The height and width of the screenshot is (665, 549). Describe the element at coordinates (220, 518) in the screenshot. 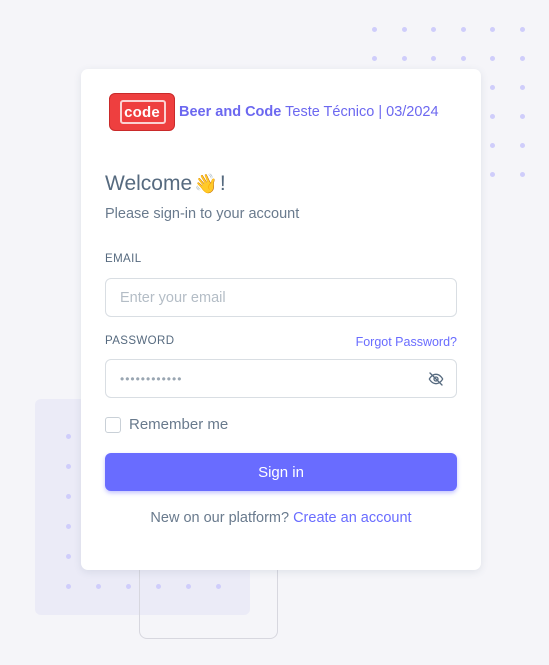

I see `signup-prompt-text: New on our platform?` at that location.